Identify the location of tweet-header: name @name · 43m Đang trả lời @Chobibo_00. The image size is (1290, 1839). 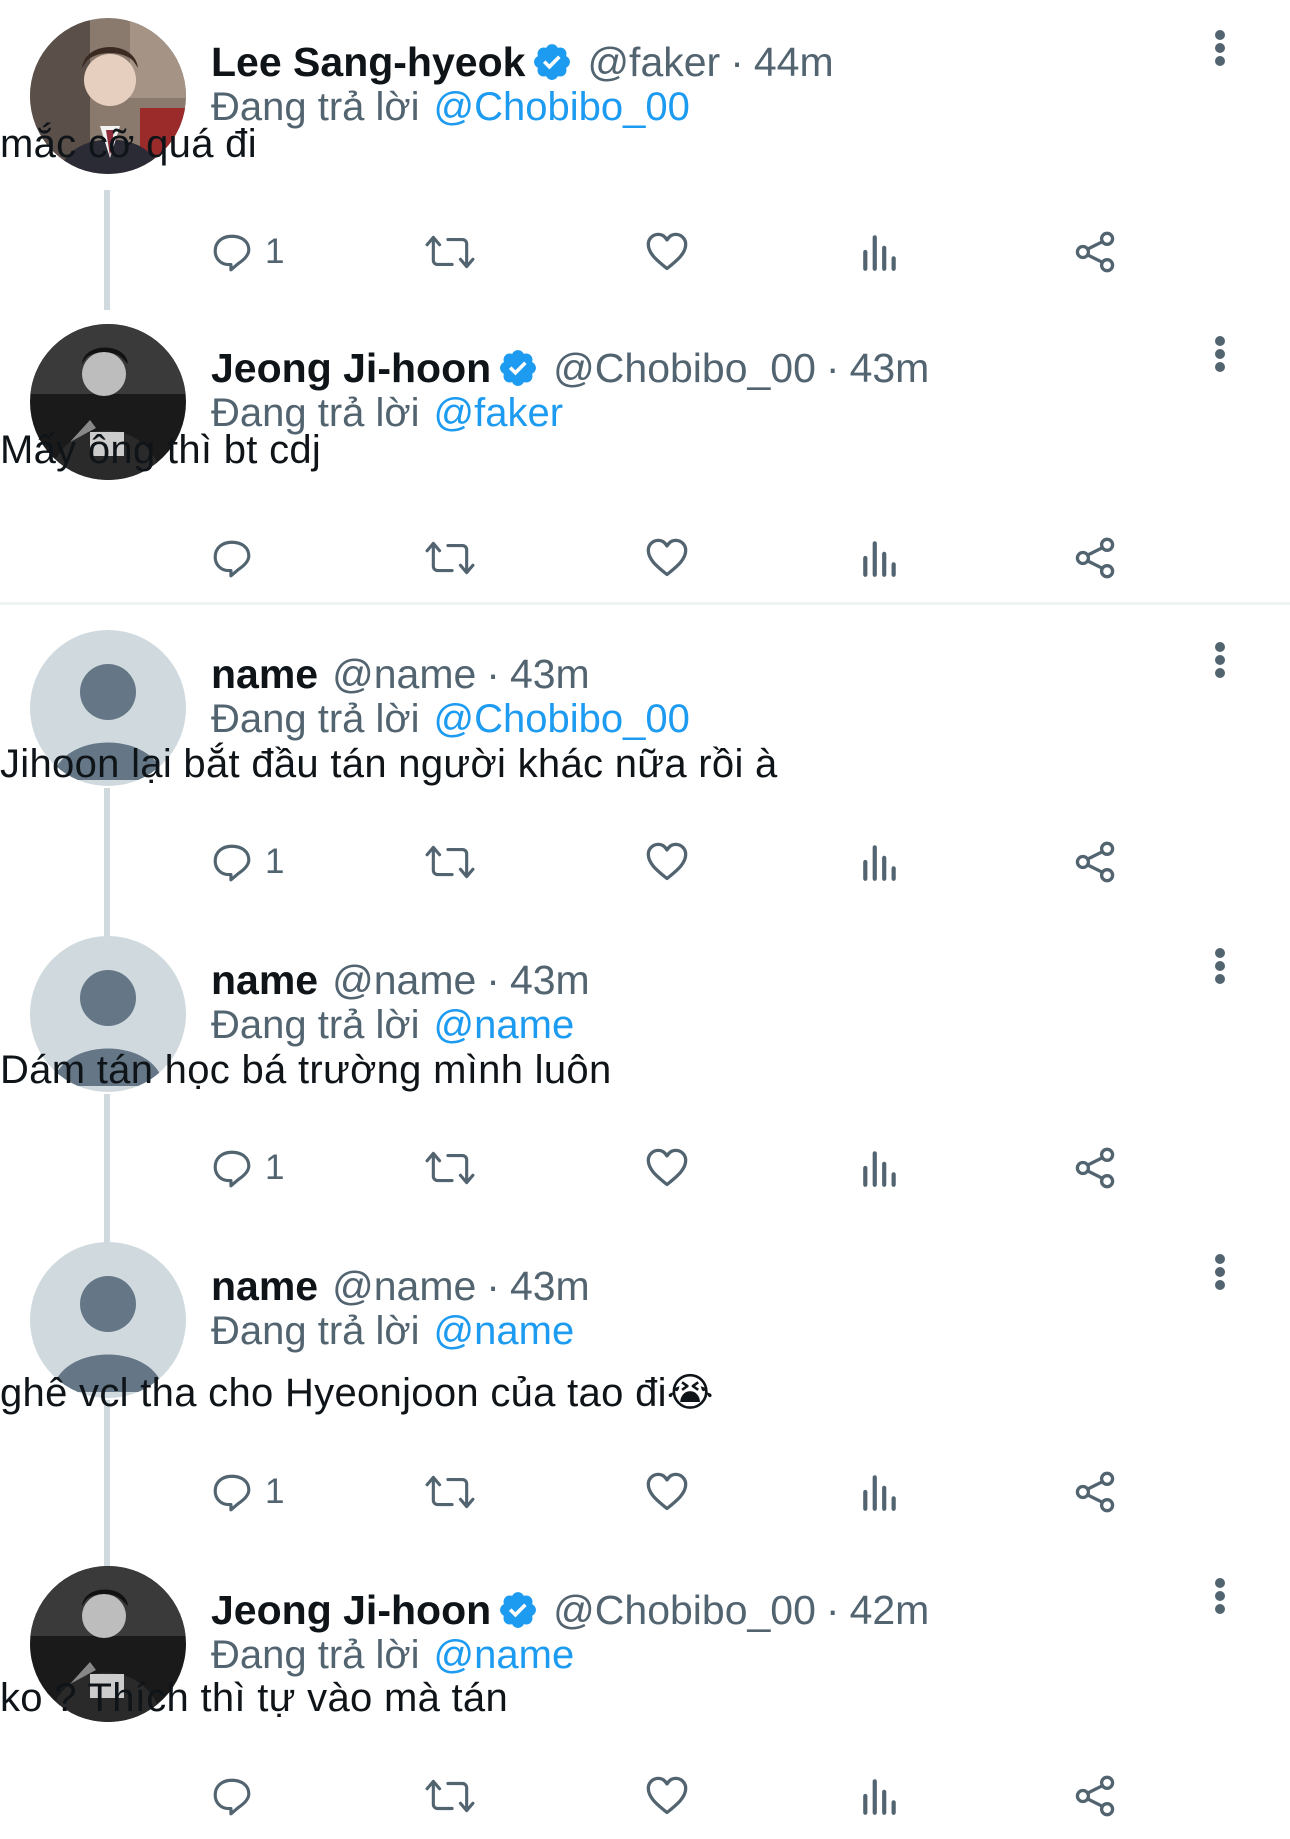
(720, 697).